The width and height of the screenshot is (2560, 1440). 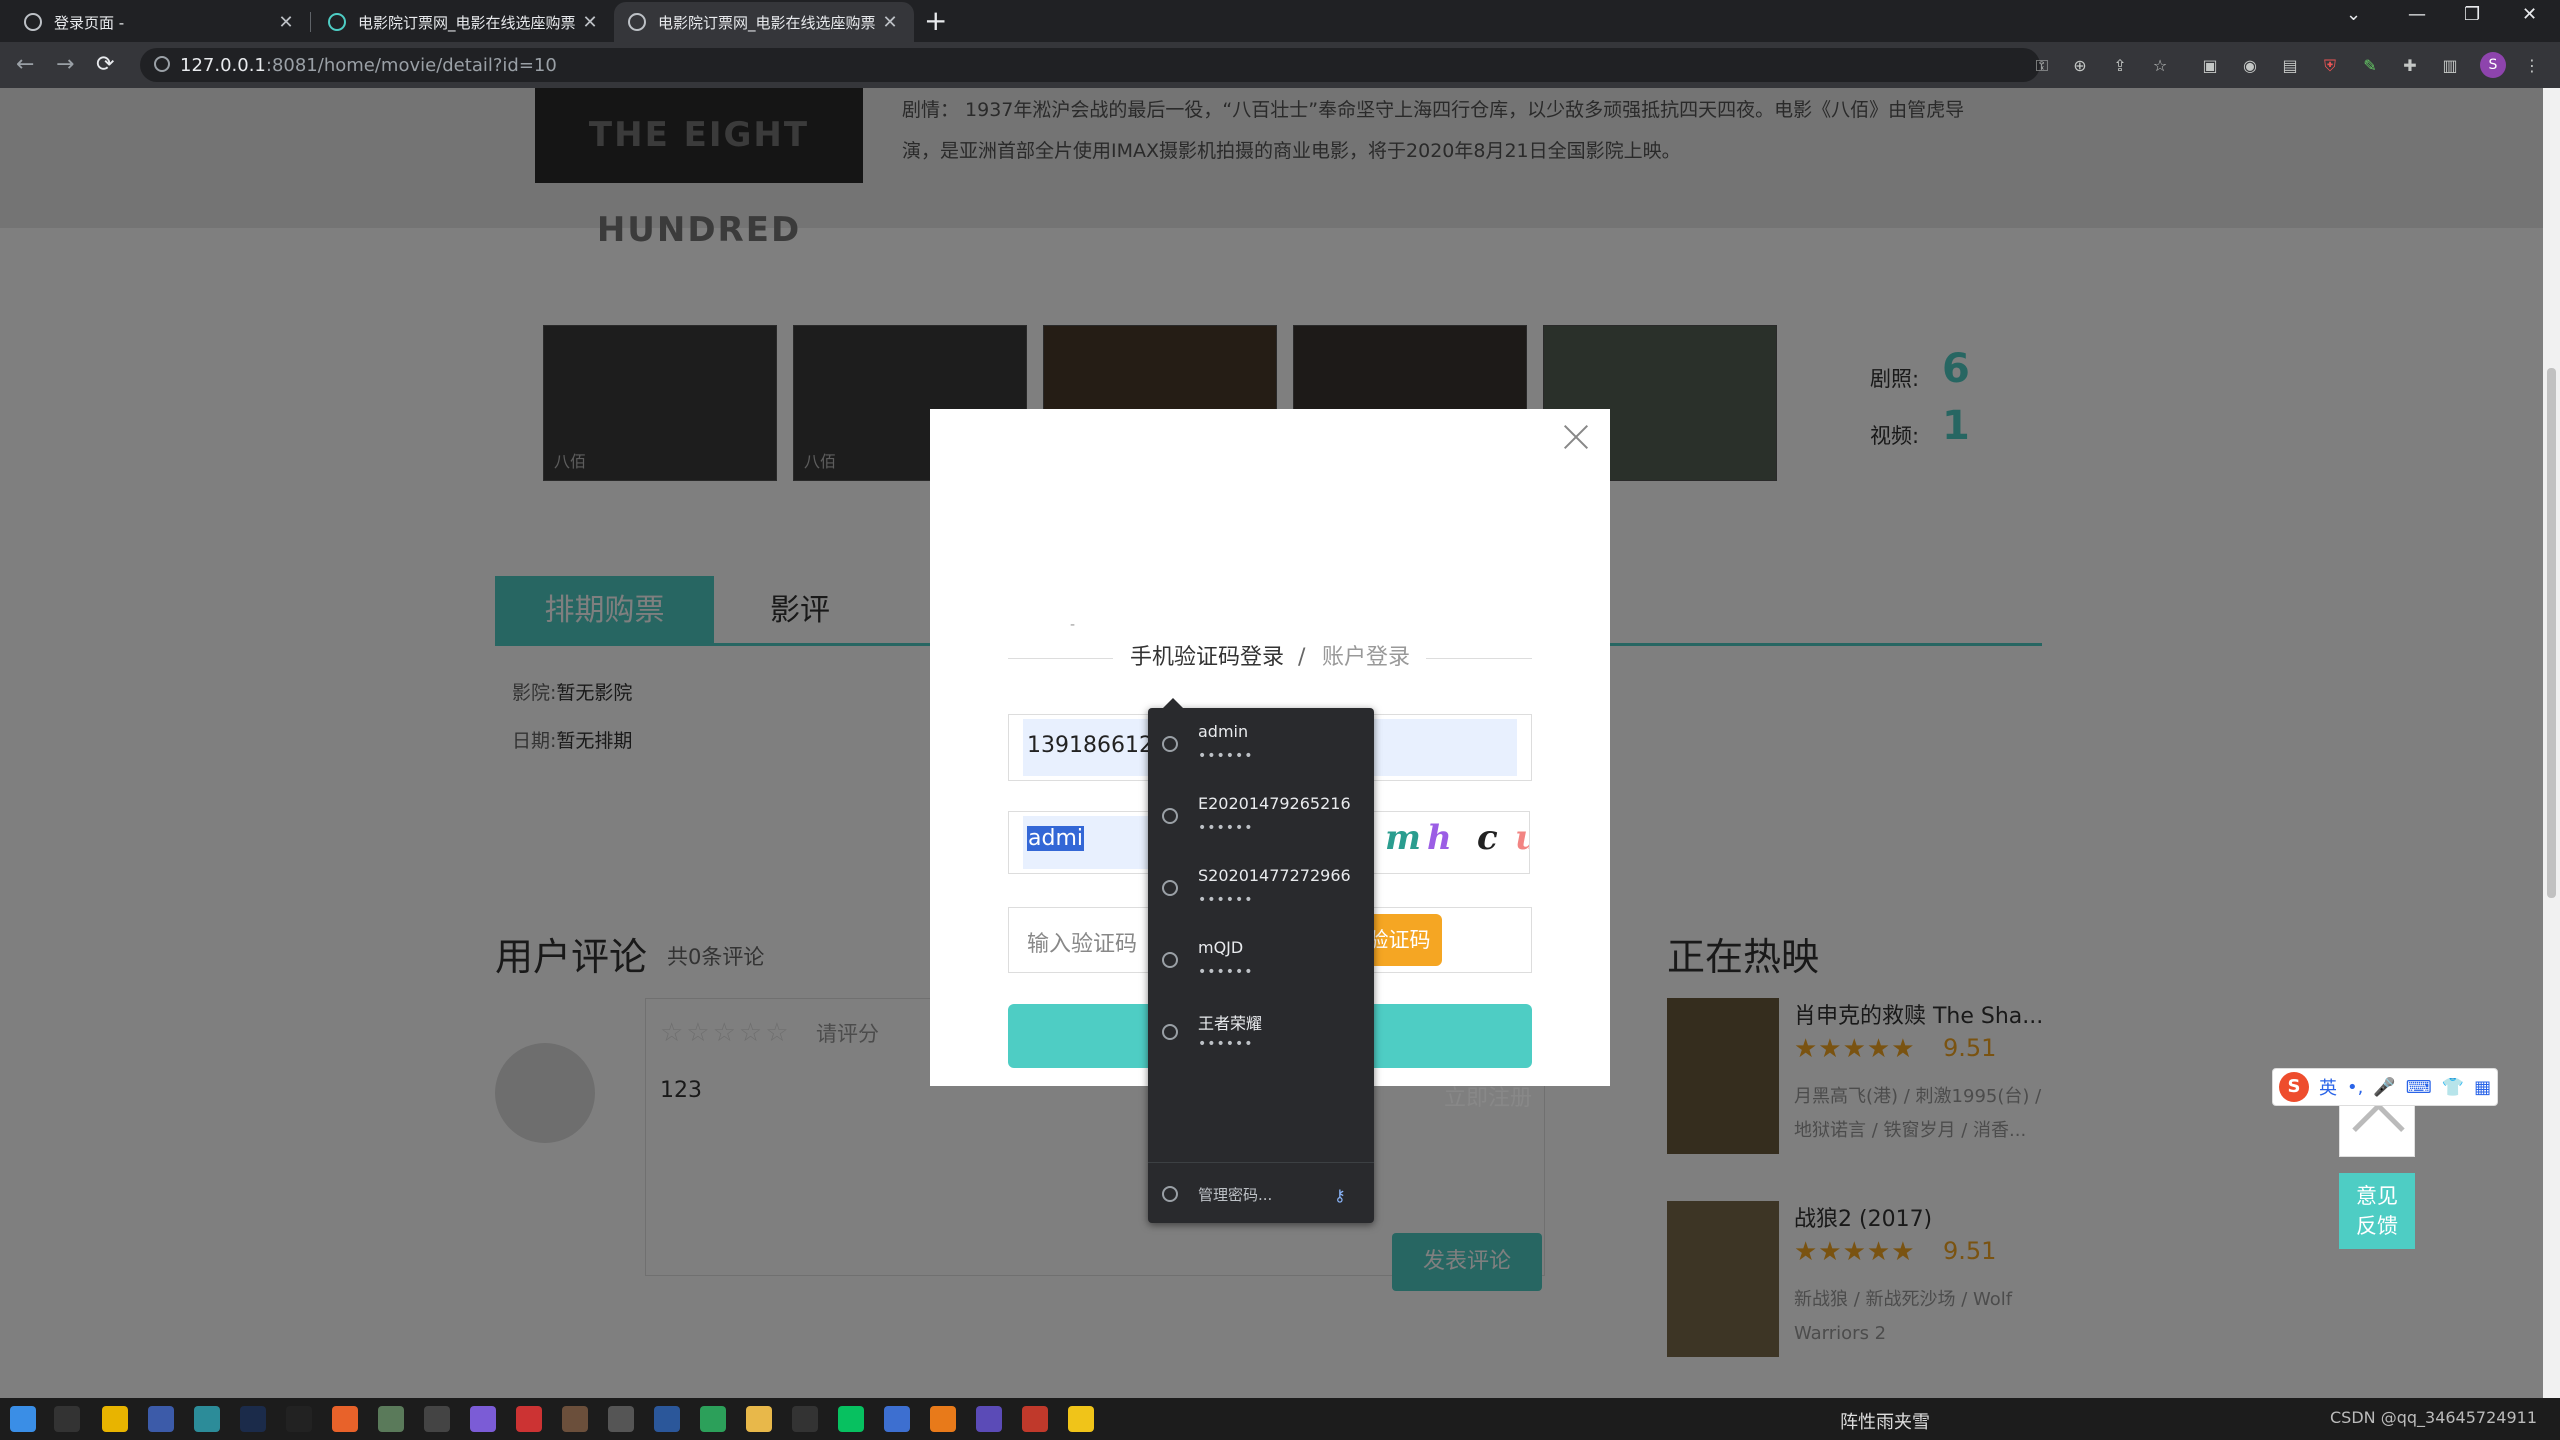 I want to click on zoom-icon: ⊕, so click(x=2080, y=66).